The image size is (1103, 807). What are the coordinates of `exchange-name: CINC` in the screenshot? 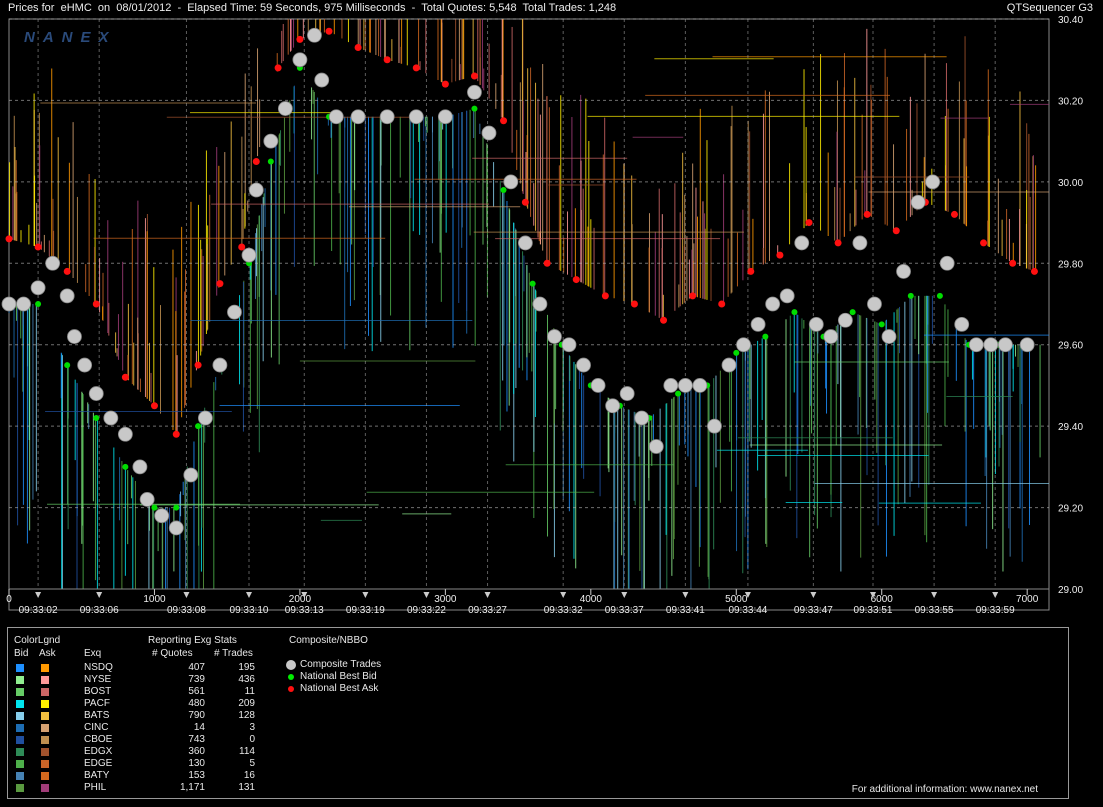 It's located at (96, 727).